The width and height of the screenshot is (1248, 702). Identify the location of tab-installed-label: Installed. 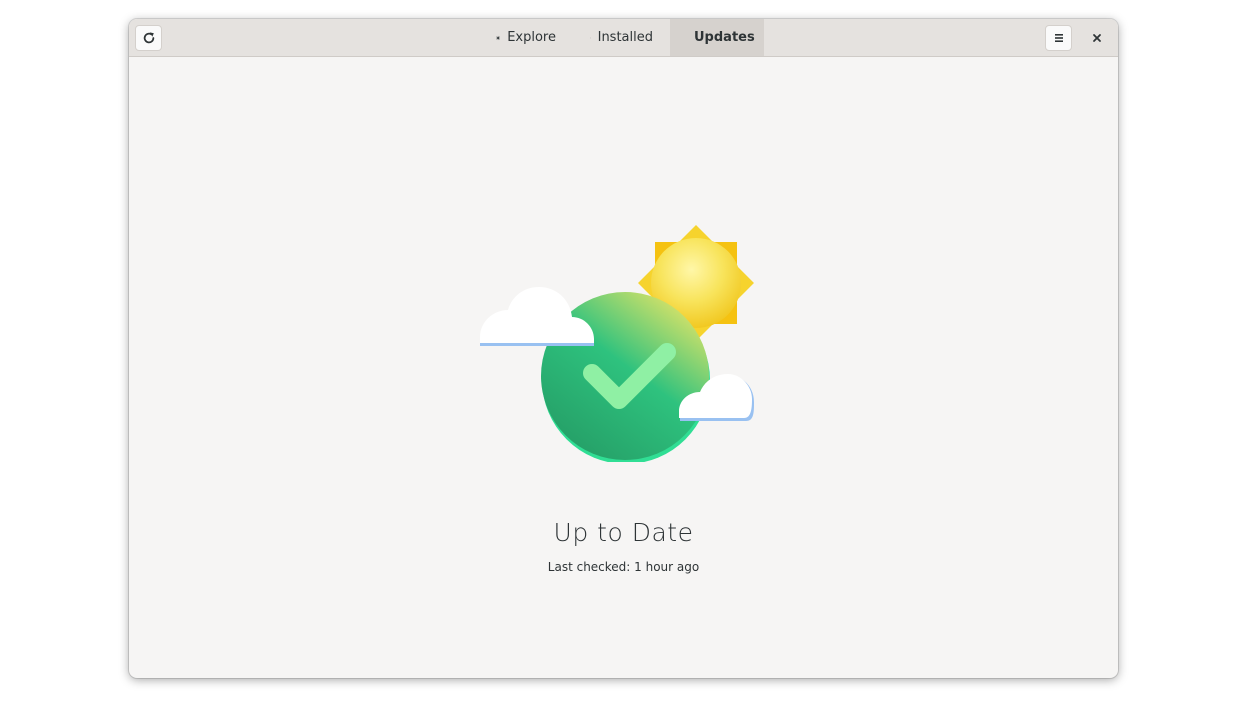
(625, 37).